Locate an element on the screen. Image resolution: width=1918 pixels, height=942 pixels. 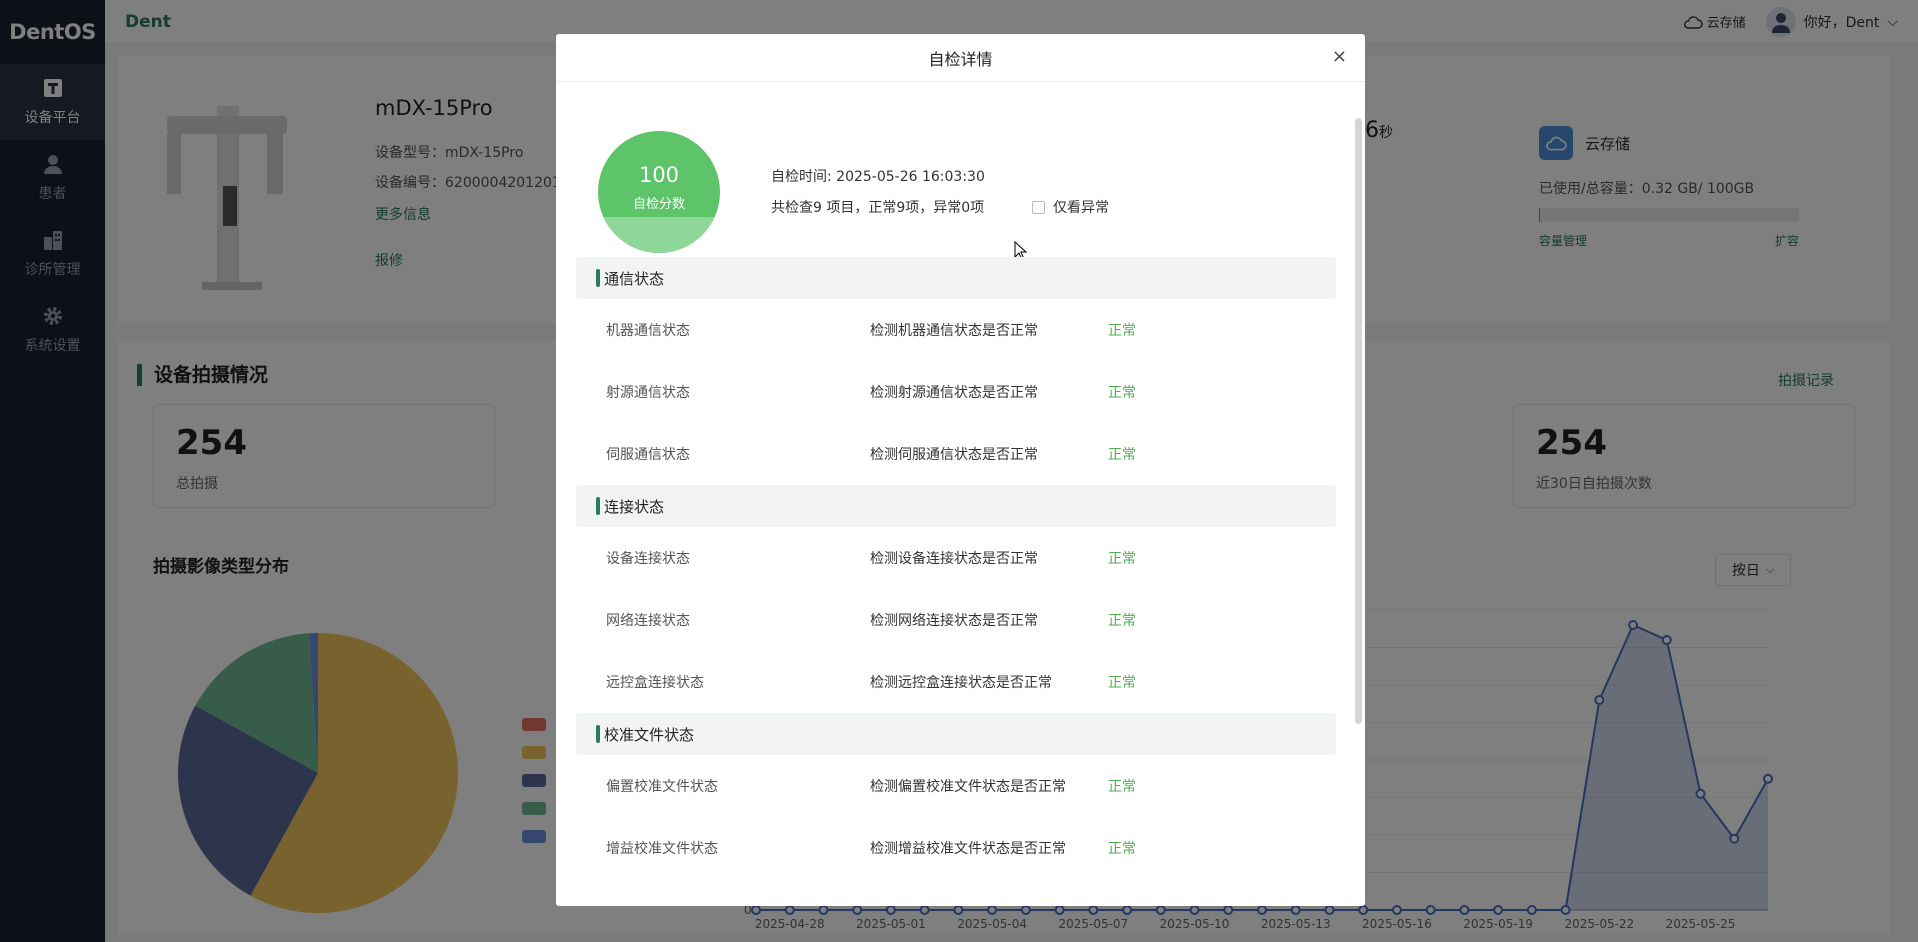
section-title: 连接状态 is located at coordinates (634, 506).